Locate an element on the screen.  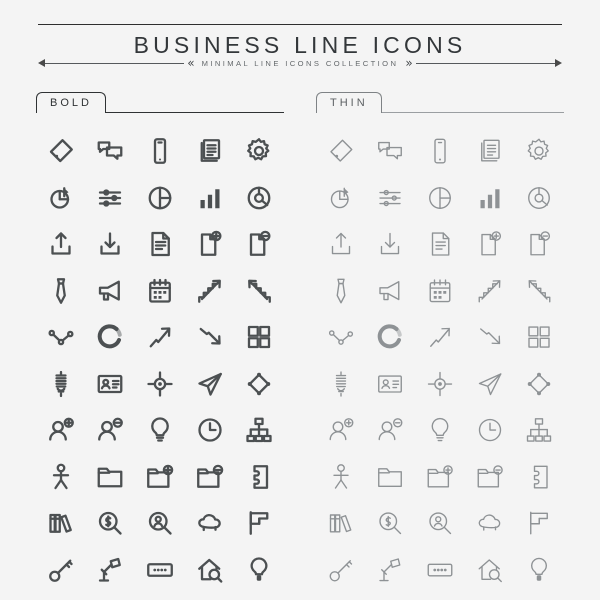
documents-stack-icon is located at coordinates (210, 151).